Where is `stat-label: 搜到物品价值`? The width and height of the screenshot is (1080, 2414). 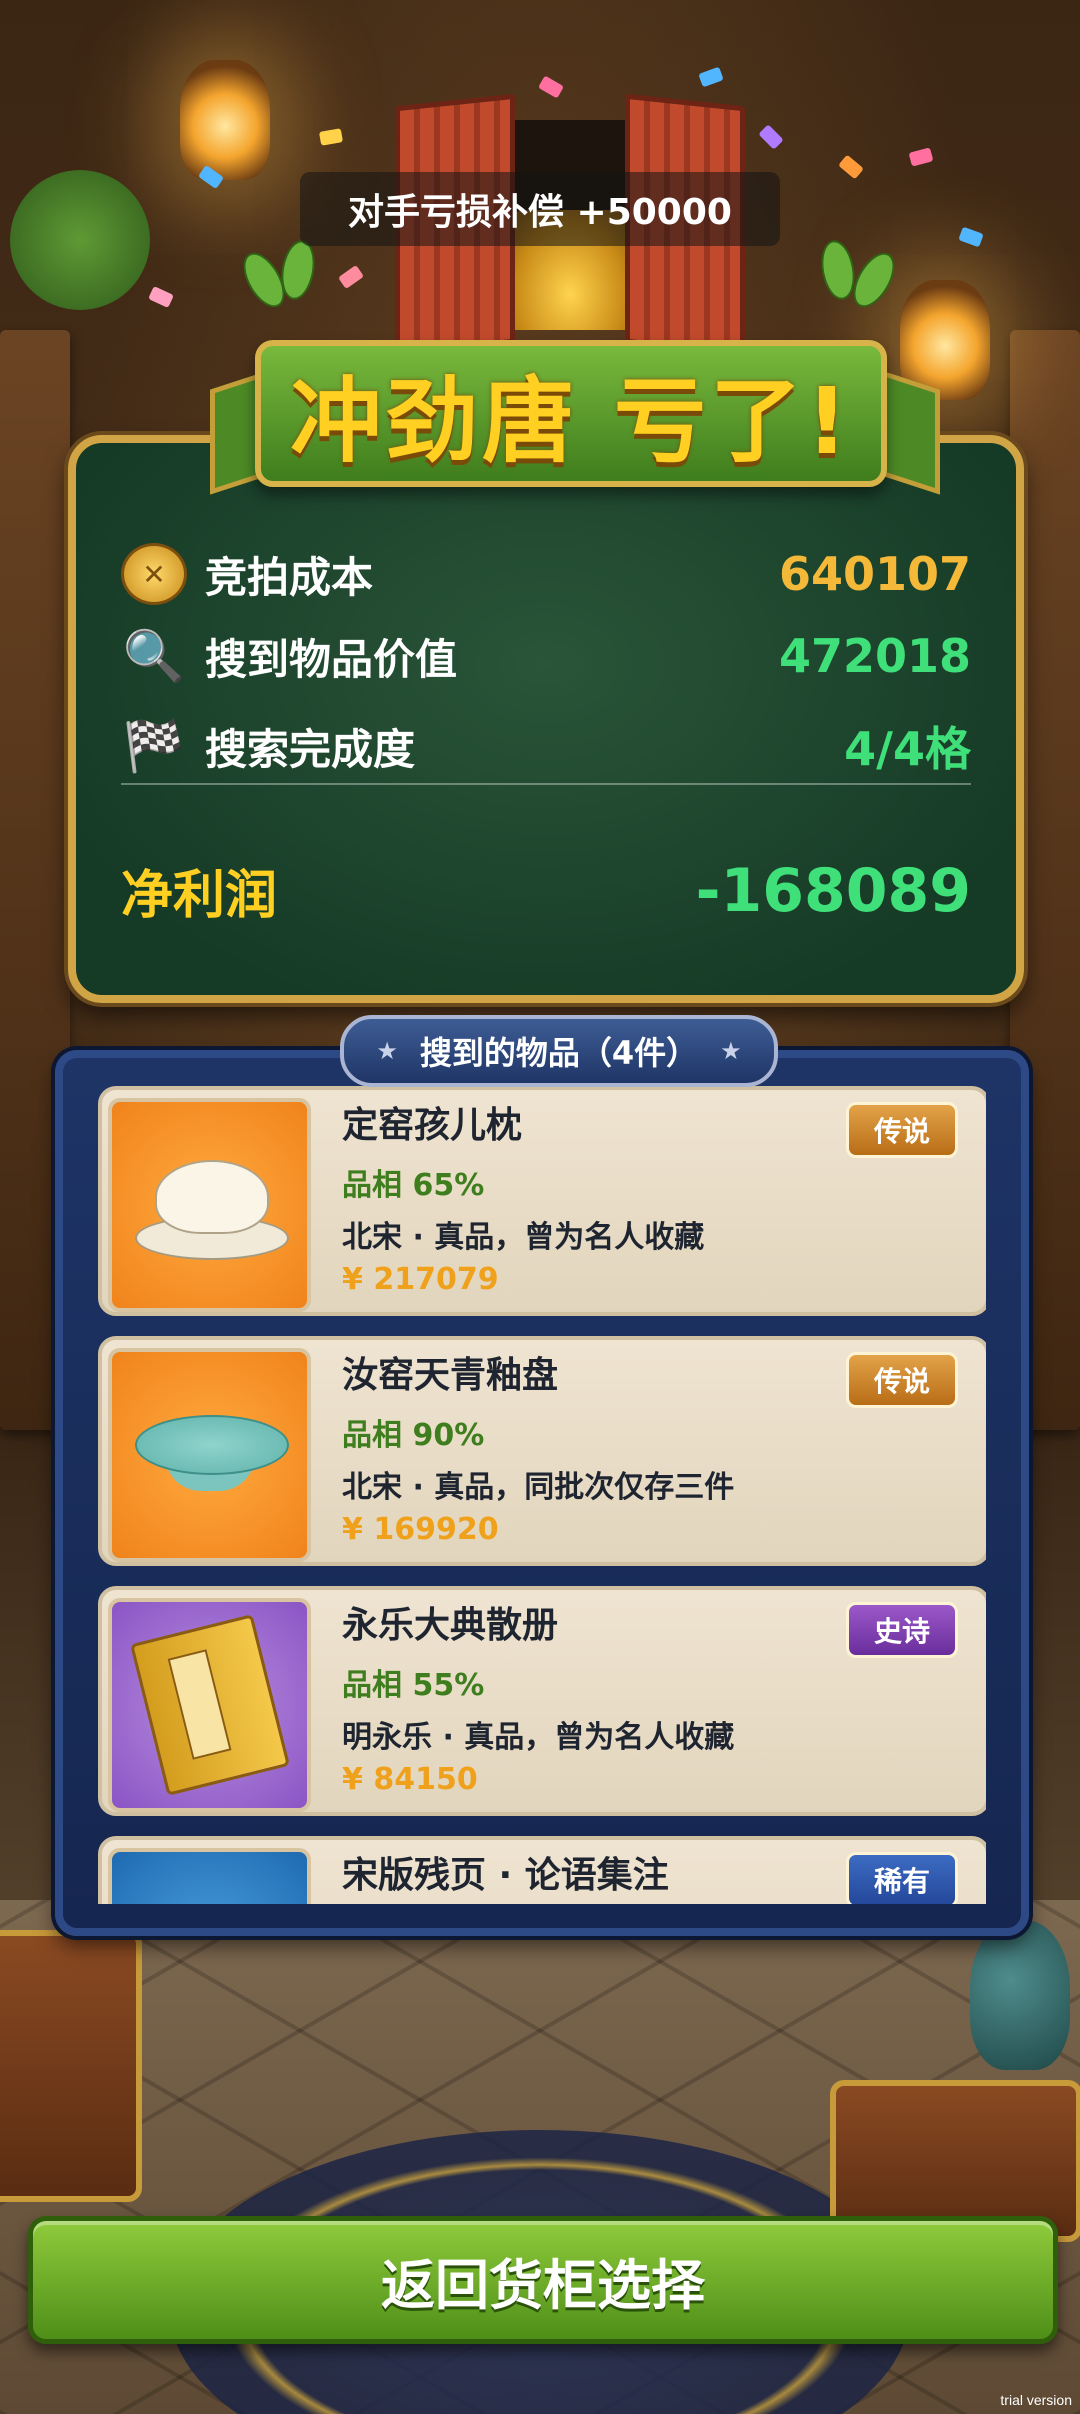 stat-label: 搜到物品价值 is located at coordinates (331, 659).